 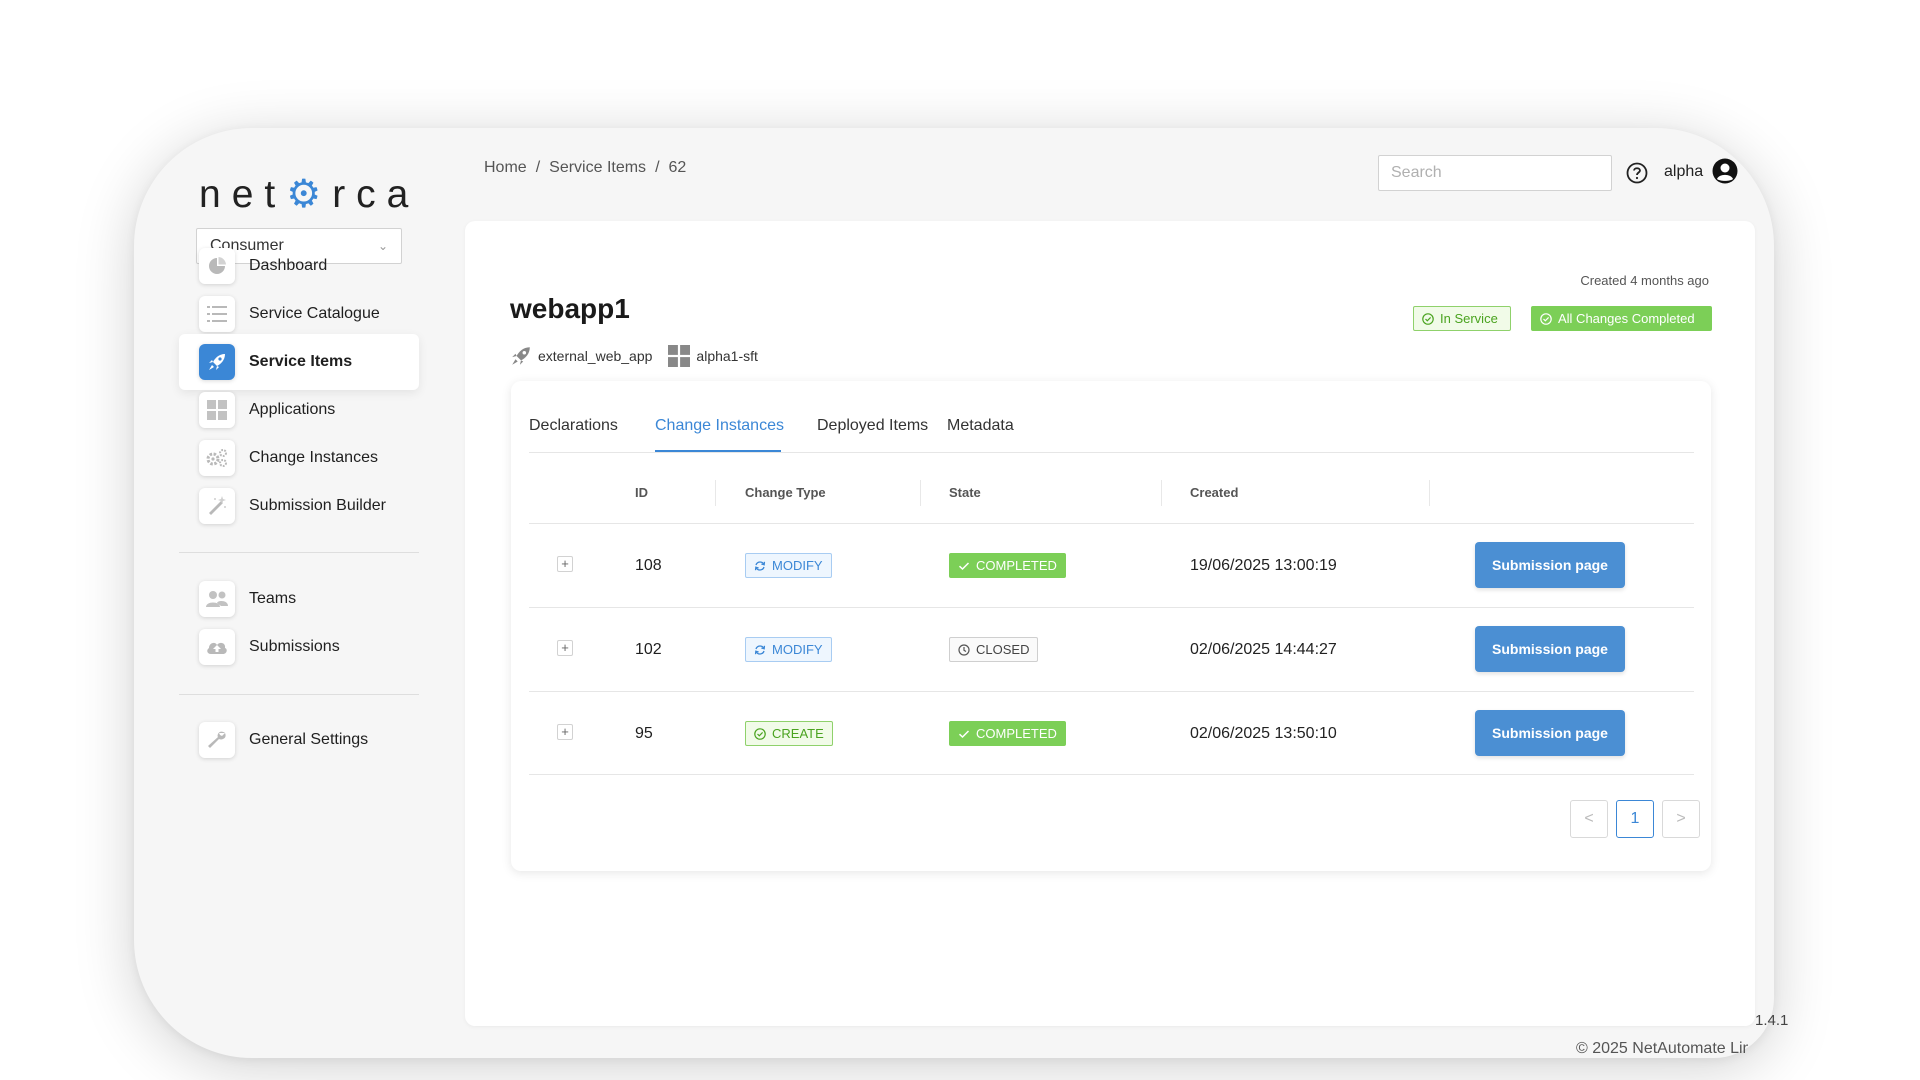 What do you see at coordinates (288, 265) in the screenshot?
I see `sidebar-item-label: Dashboard` at bounding box center [288, 265].